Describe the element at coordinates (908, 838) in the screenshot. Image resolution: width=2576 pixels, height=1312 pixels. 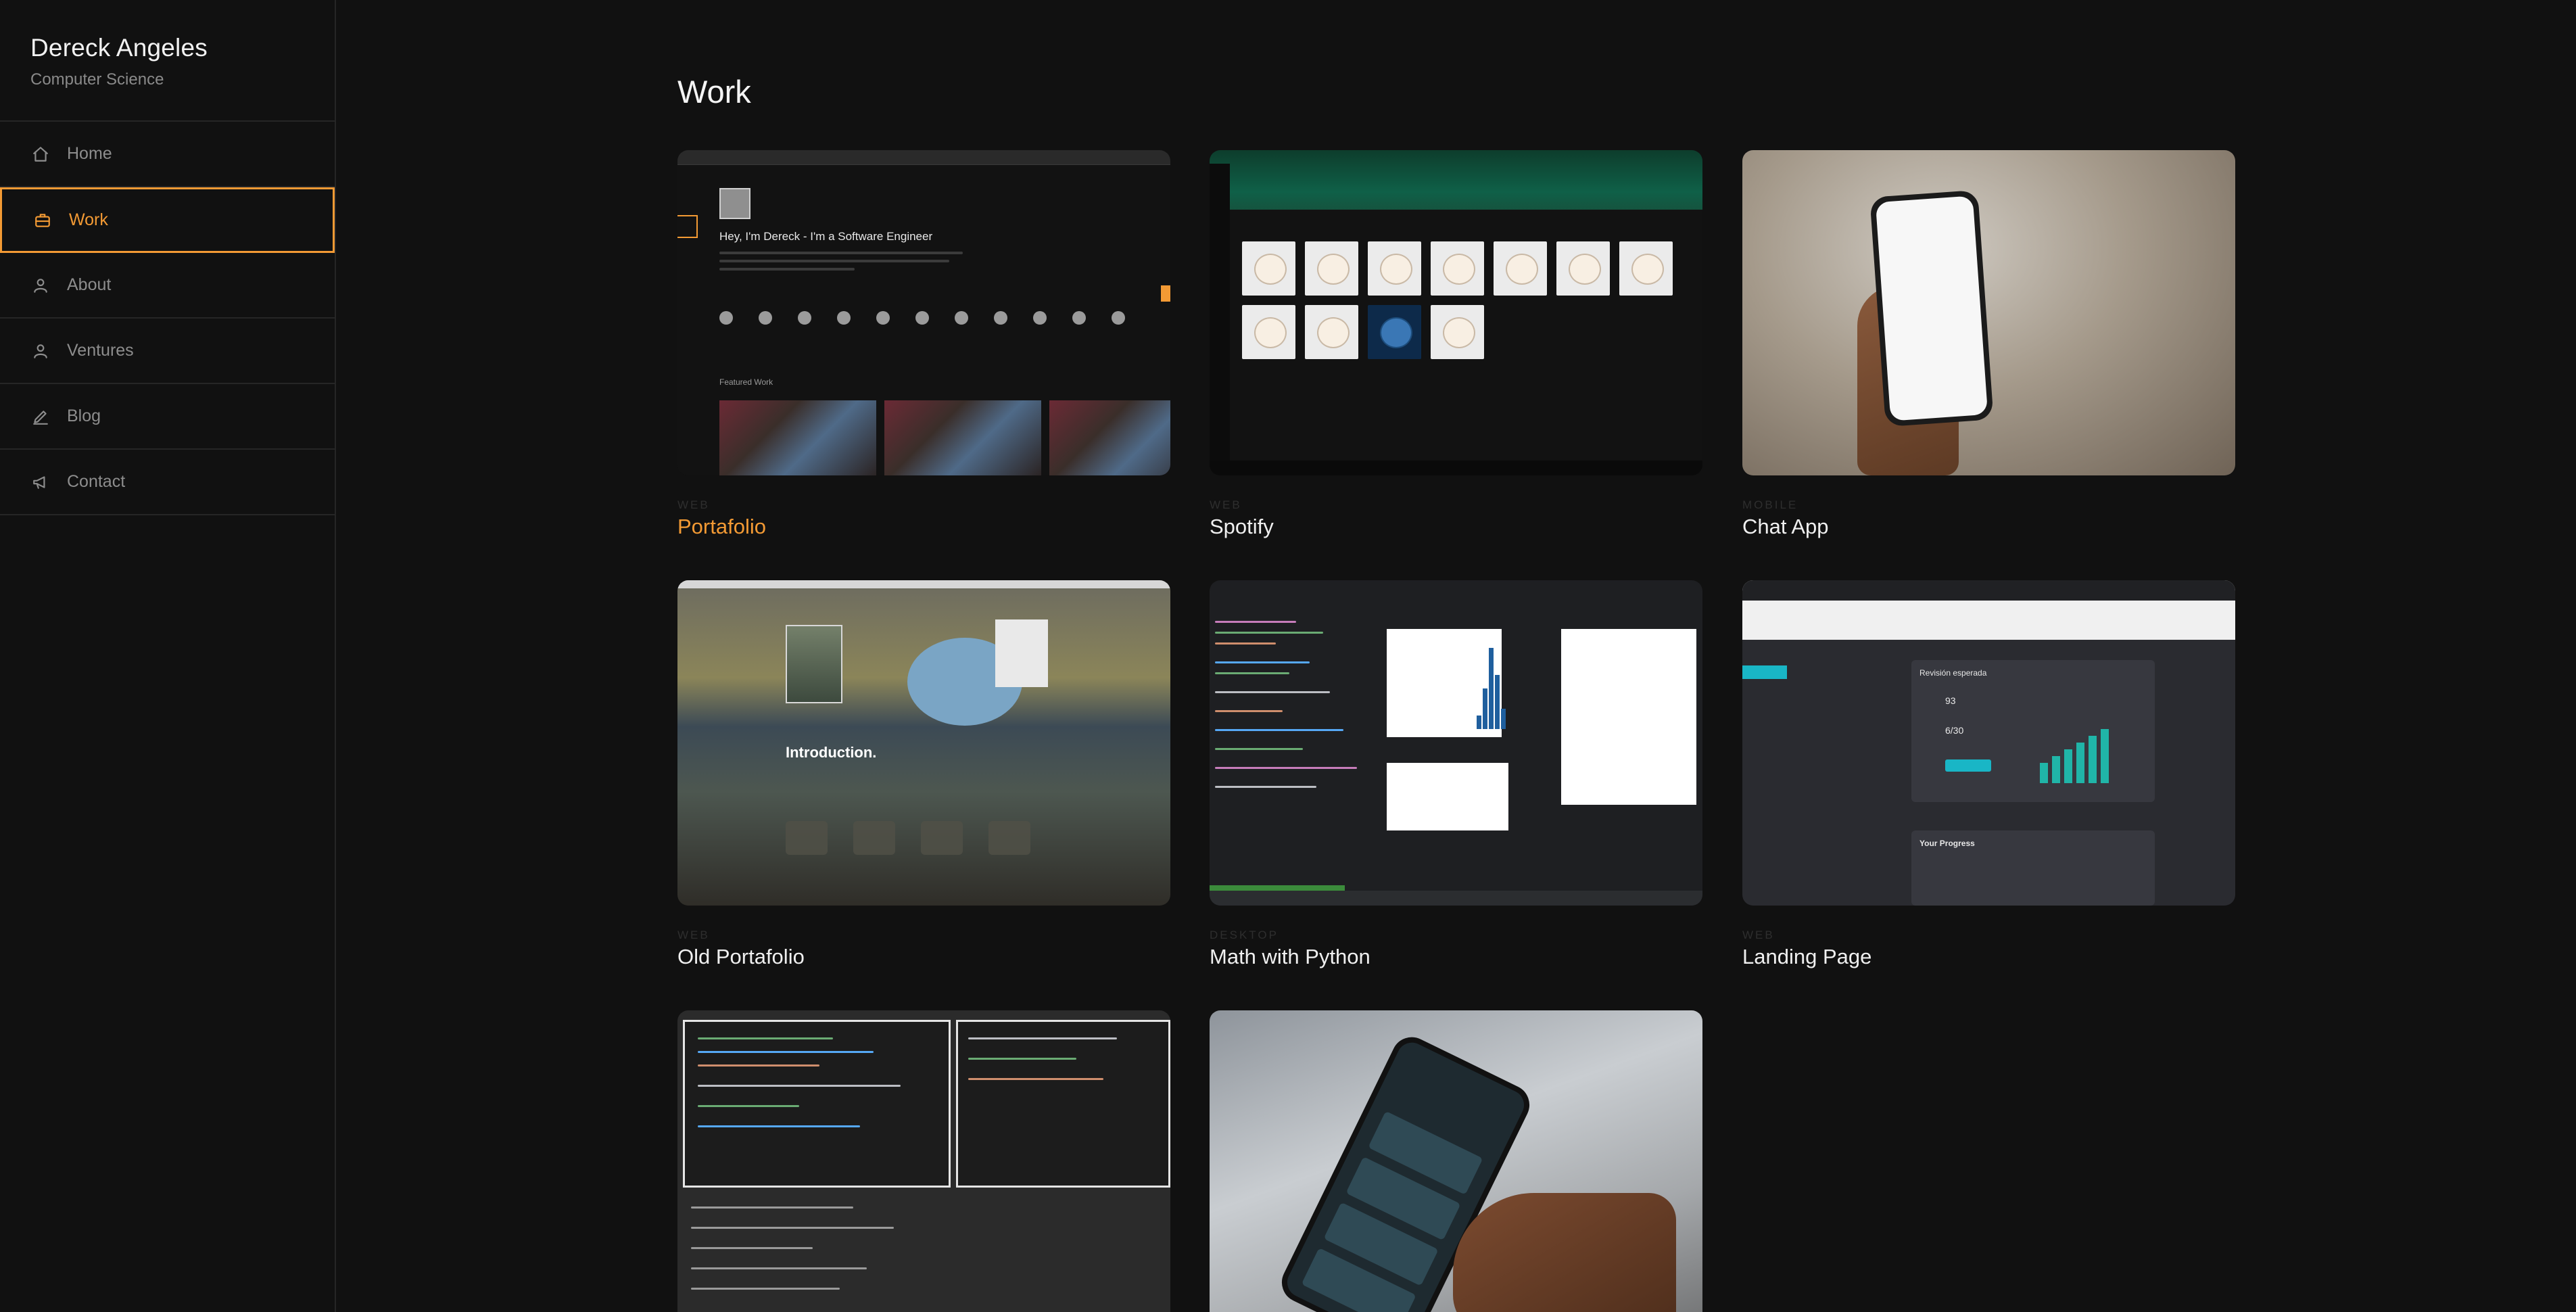
I see `skill-cards` at that location.